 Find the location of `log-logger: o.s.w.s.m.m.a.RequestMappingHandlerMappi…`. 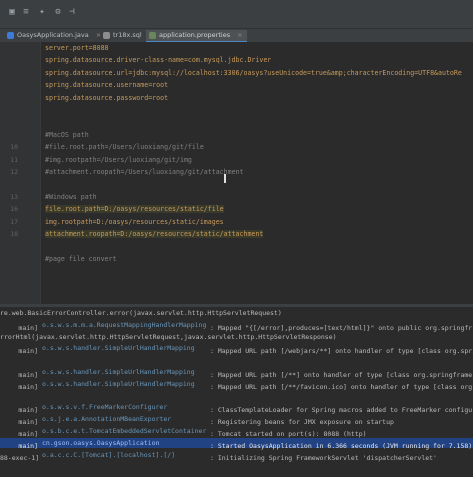

log-logger: o.s.w.s.m.m.a.RequestMappingHandlerMappi… is located at coordinates (124, 324).